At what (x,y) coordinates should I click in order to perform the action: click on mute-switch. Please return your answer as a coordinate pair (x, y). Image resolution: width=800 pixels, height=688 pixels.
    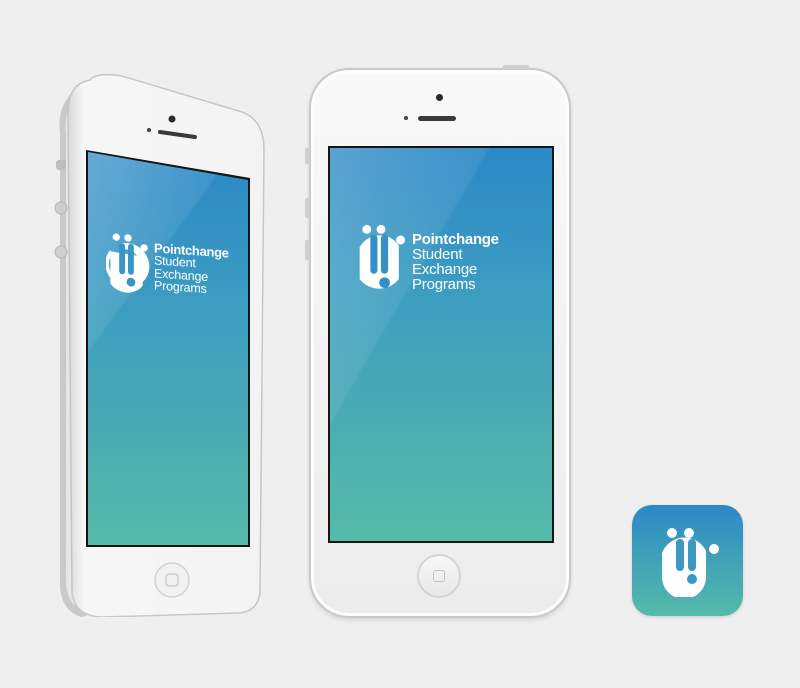
    Looking at the image, I should click on (307, 156).